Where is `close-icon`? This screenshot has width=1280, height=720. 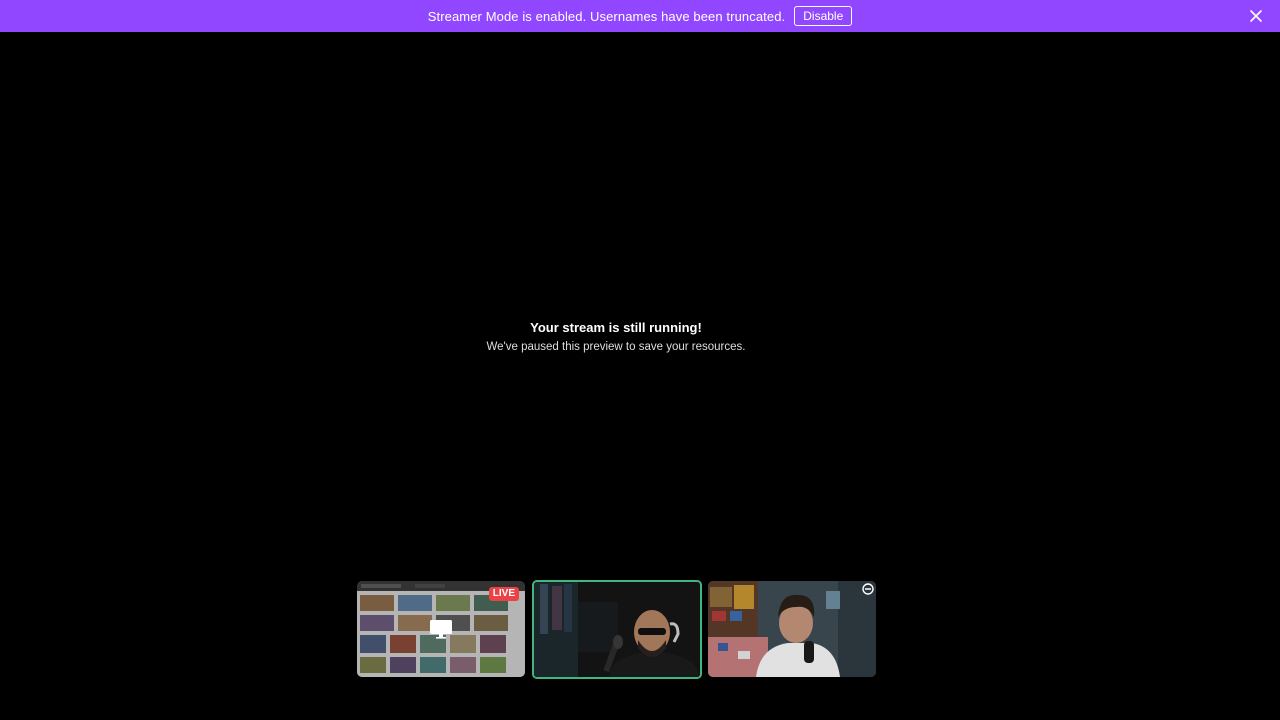
close-icon is located at coordinates (1256, 16).